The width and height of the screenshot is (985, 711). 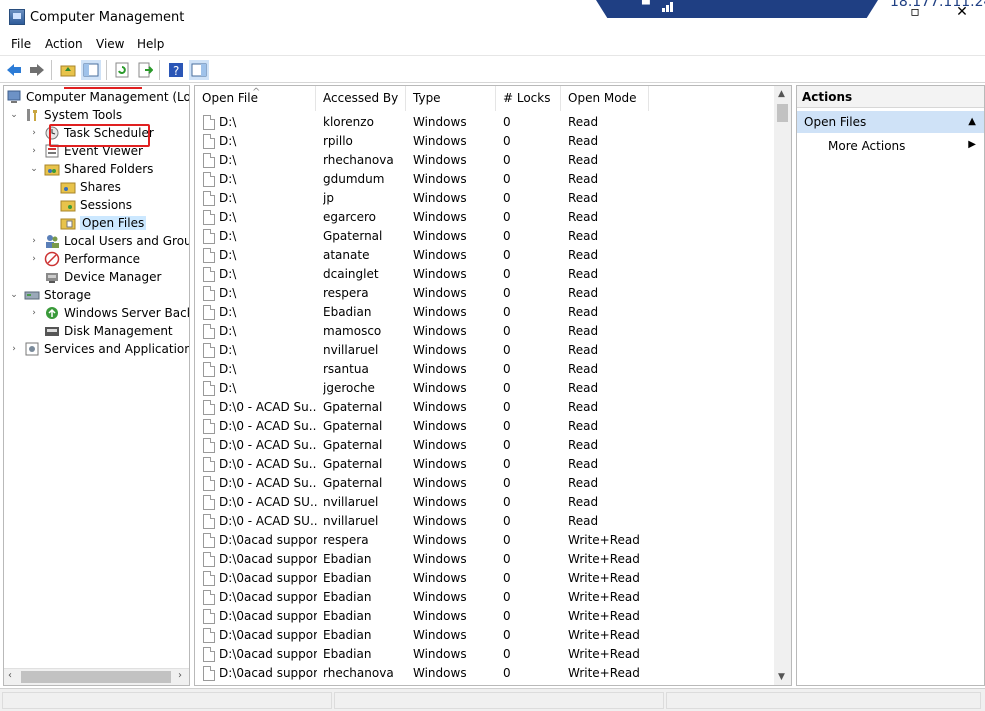 I want to click on table-row: D:\ jp Windows 0 Read, so click(x=485, y=198).